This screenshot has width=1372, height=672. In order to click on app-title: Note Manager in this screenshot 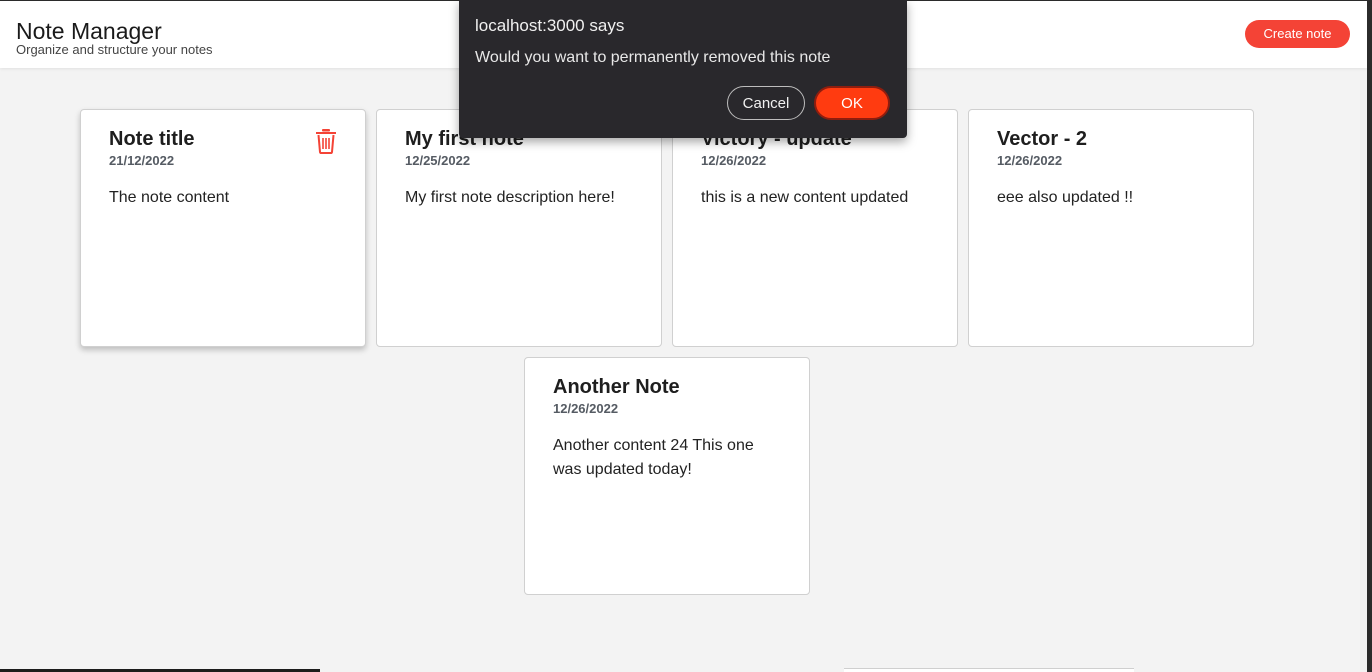, I will do `click(89, 31)`.